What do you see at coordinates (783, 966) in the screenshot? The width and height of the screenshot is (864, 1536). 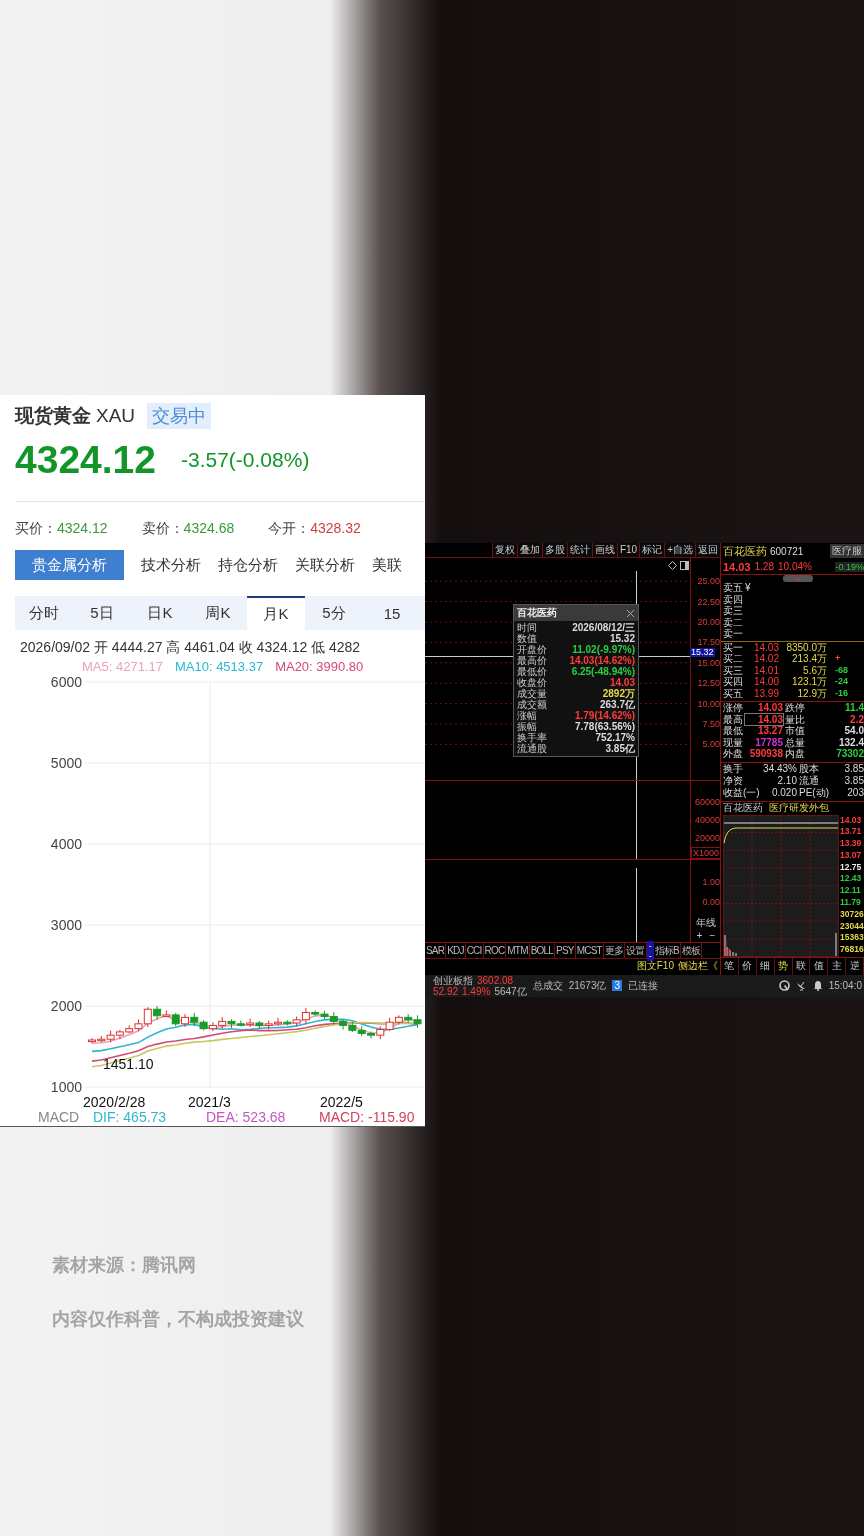 I see `detail-tab: 势` at bounding box center [783, 966].